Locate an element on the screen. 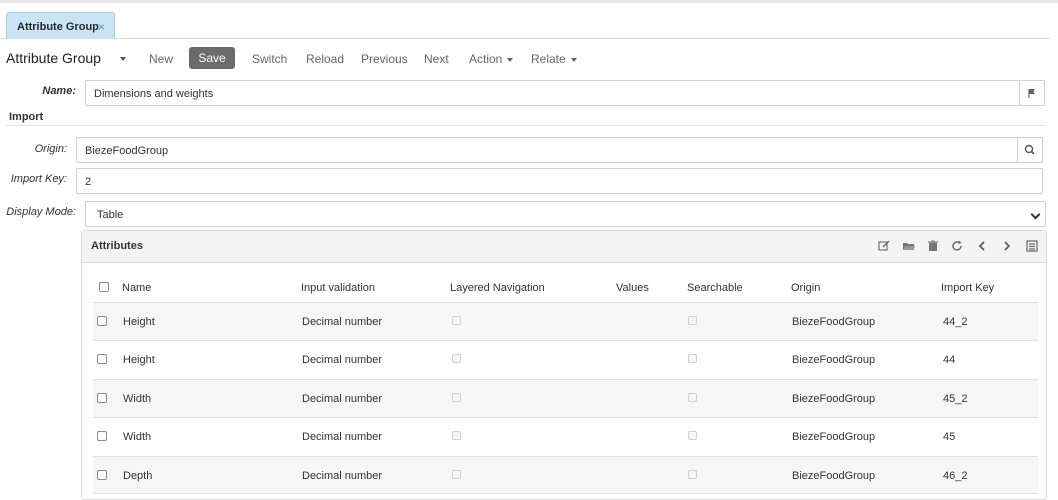  table-row: Width Decimal number BiezeFoodGroup 45 is located at coordinates (565, 436).